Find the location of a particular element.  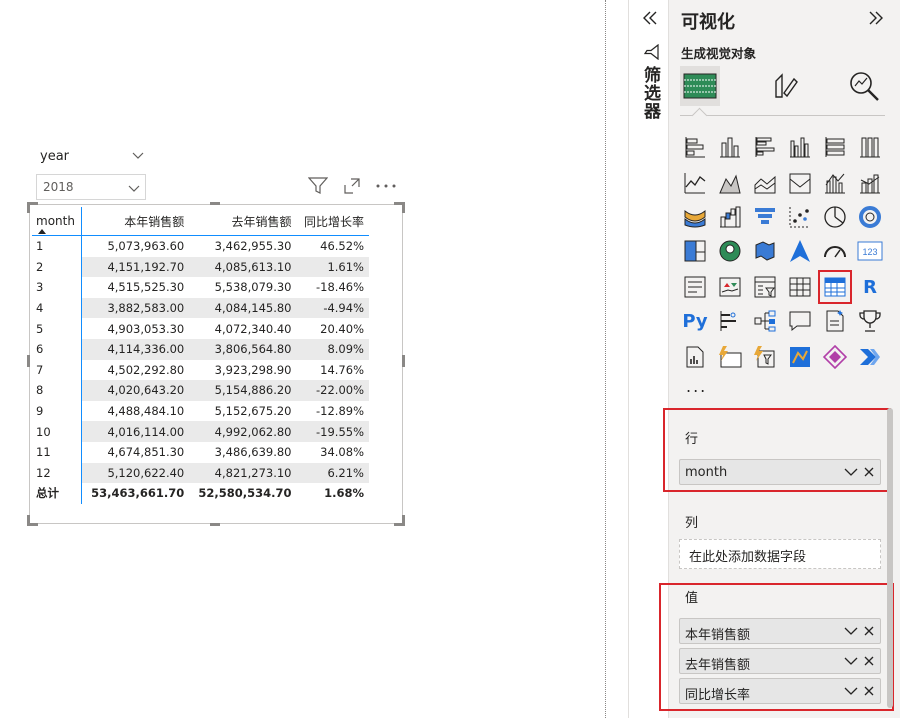

collapse-right-icon is located at coordinates (876, 18).